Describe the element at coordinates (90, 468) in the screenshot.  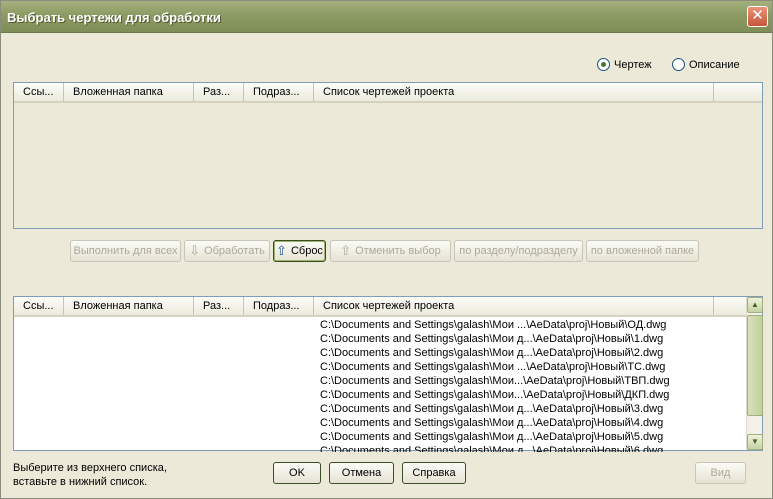
I see `instruction-line-1: Выберите из верхнего списка,` at that location.